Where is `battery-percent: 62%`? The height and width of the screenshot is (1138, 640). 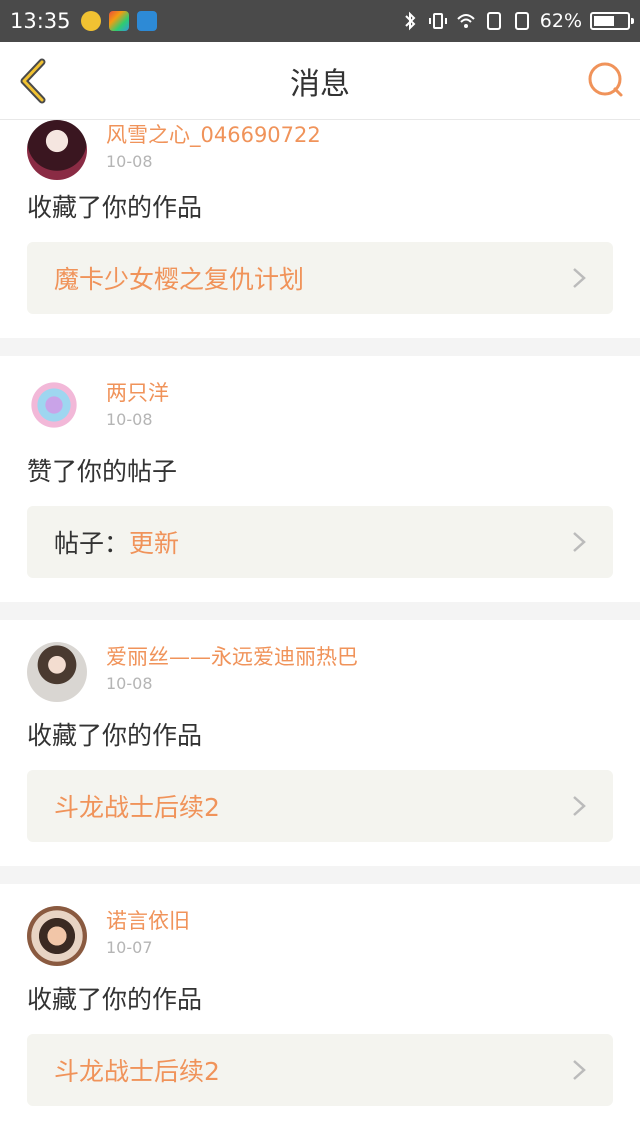 battery-percent: 62% is located at coordinates (560, 21).